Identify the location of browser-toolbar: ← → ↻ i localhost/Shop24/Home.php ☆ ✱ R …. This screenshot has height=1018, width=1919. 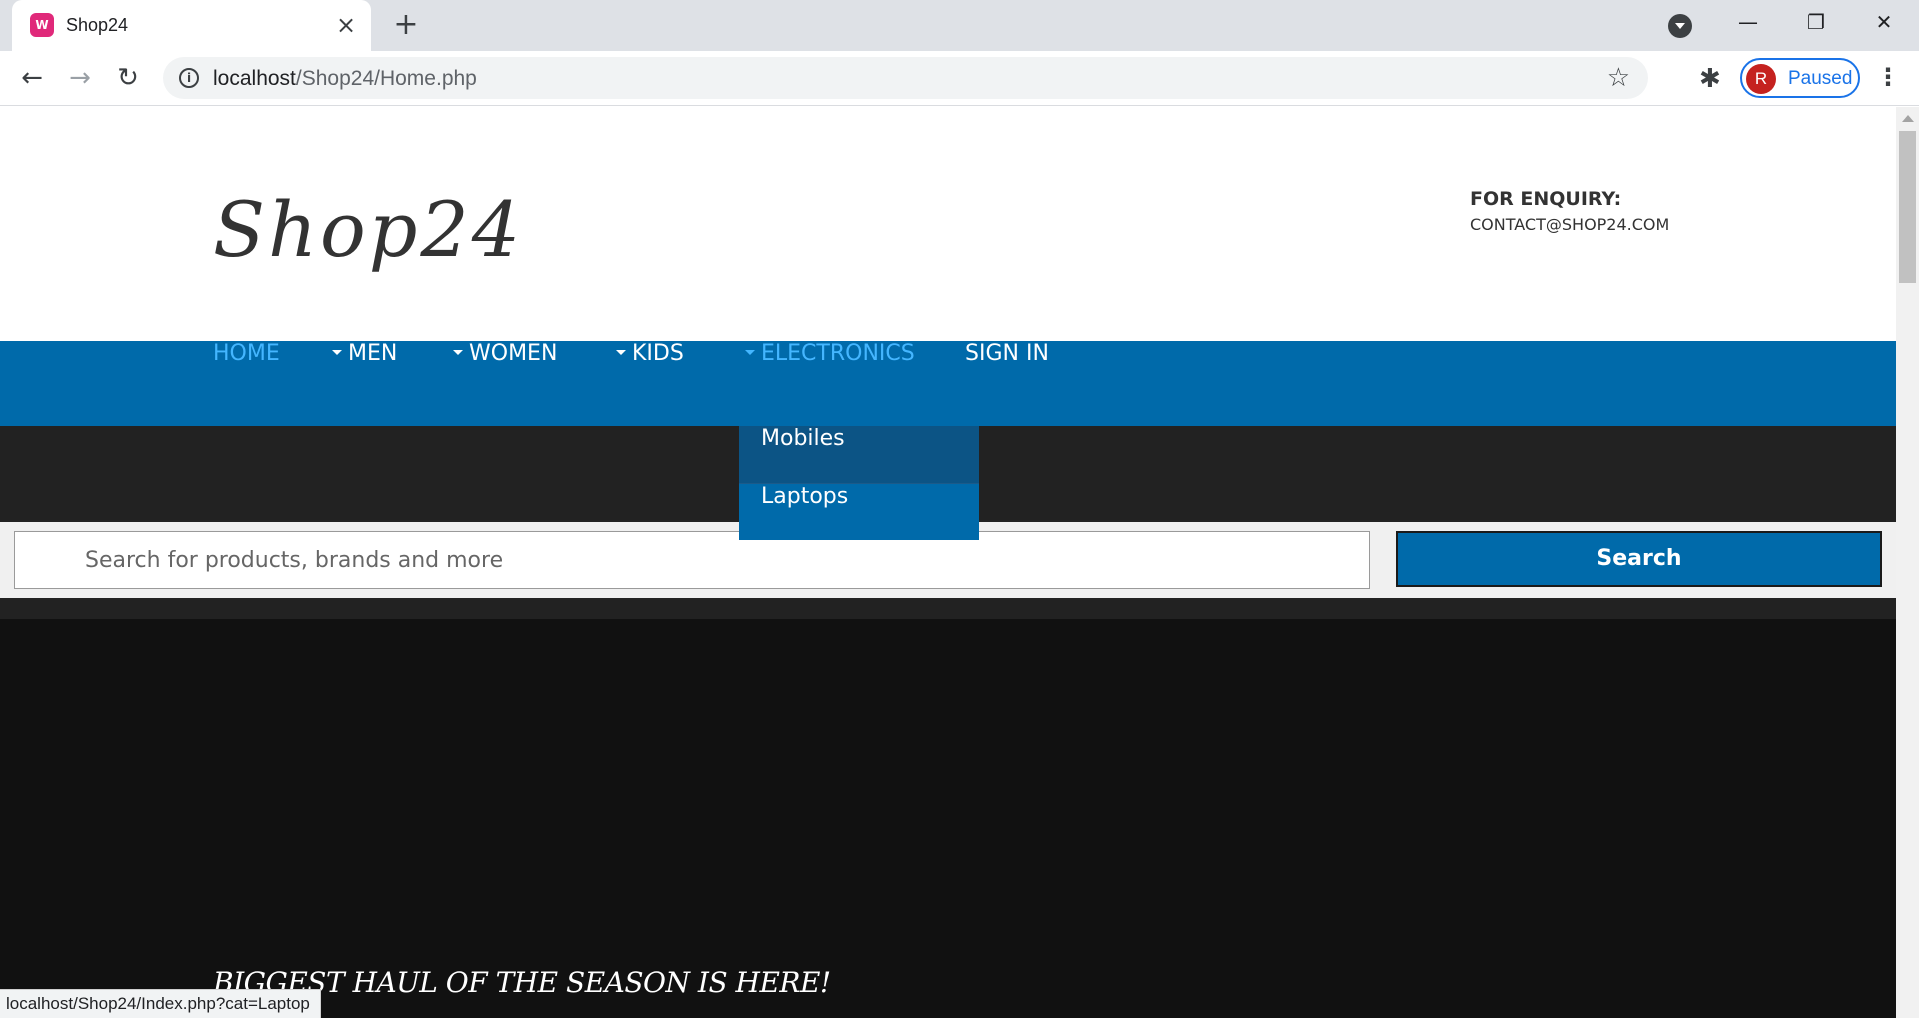
(959, 78).